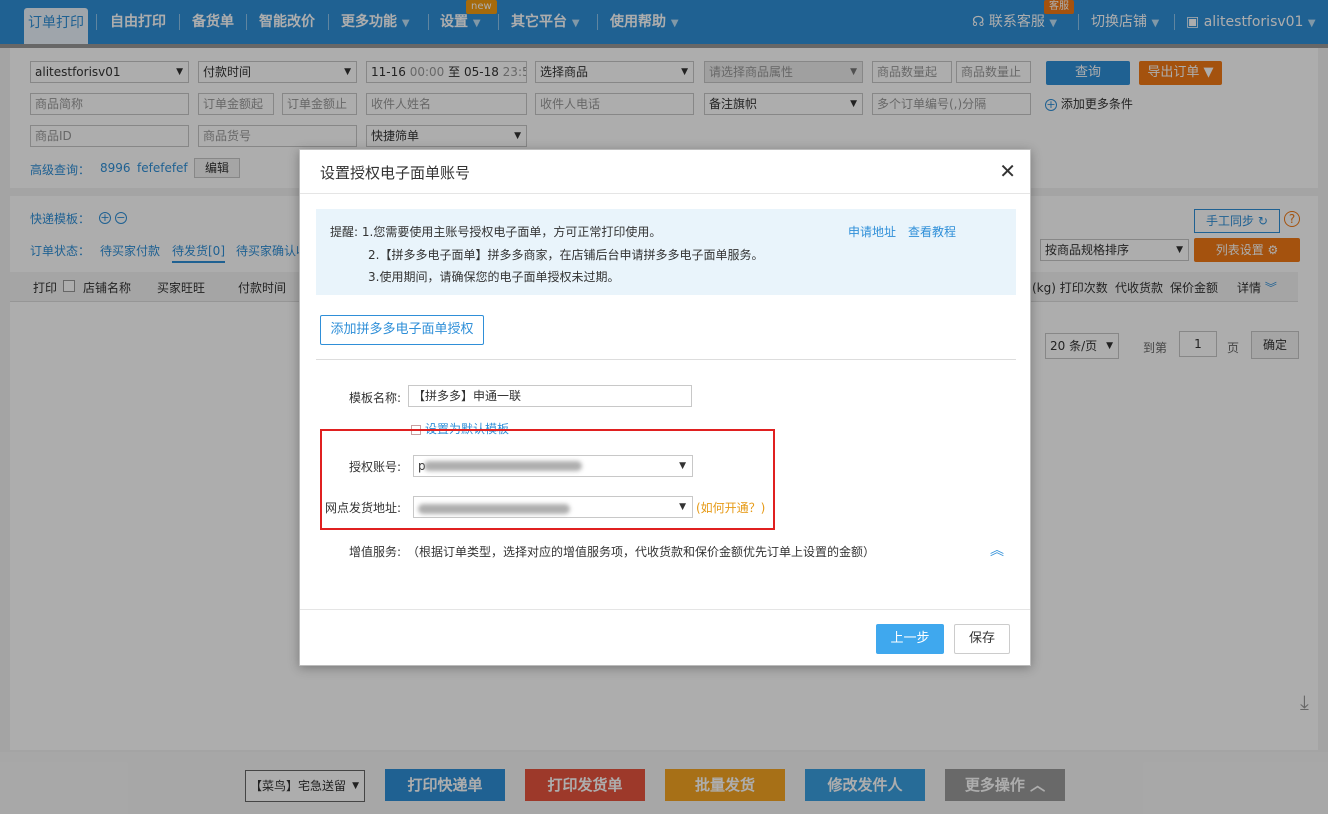 Image resolution: width=1328 pixels, height=814 pixels. Describe the element at coordinates (344, 232) in the screenshot. I see `tip-label: 提醒:` at that location.